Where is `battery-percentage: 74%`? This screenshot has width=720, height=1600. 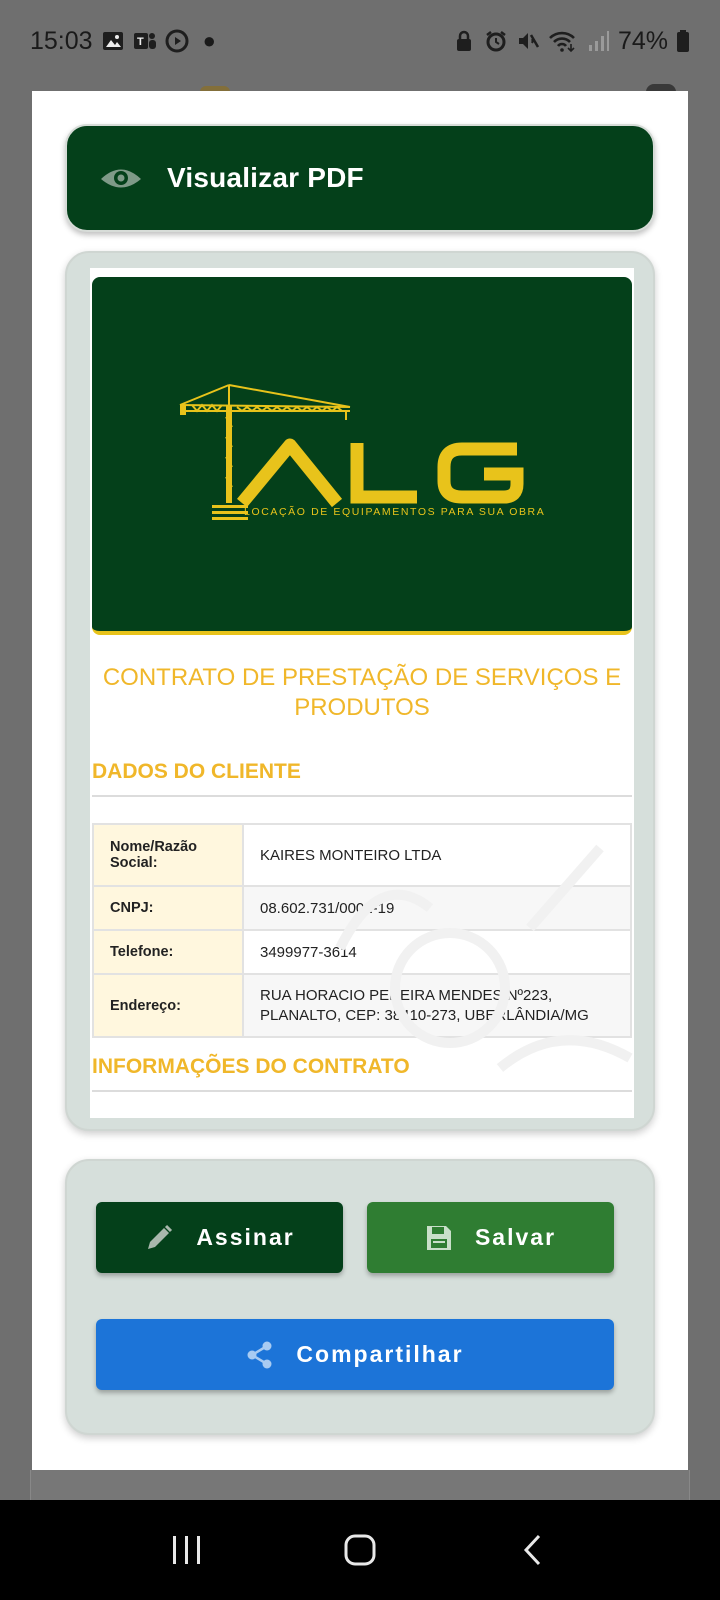
battery-percentage: 74% is located at coordinates (642, 40).